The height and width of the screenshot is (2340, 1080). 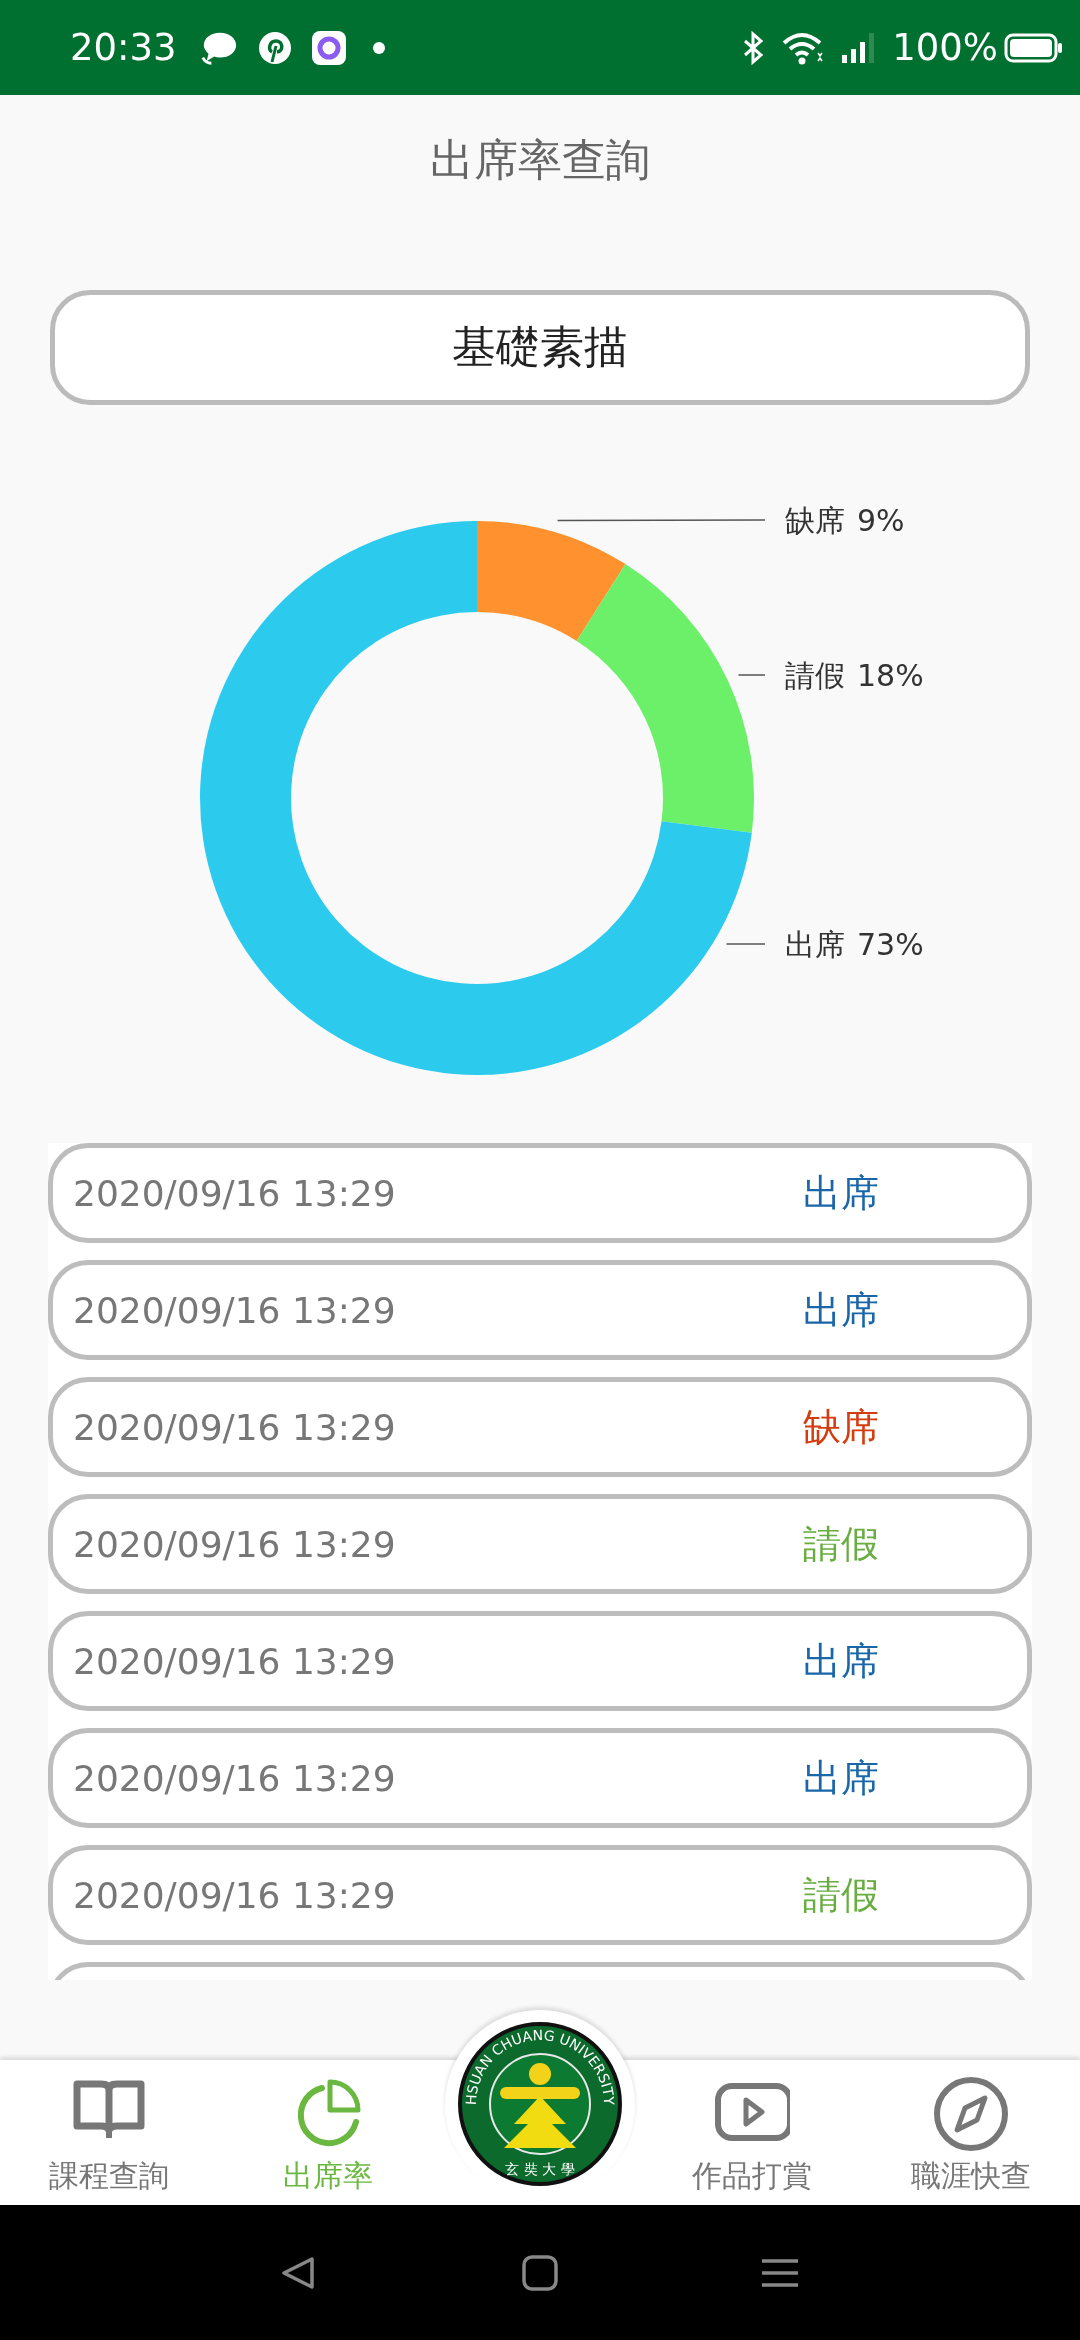 I want to click on clock-time: 20:33, so click(x=123, y=47).